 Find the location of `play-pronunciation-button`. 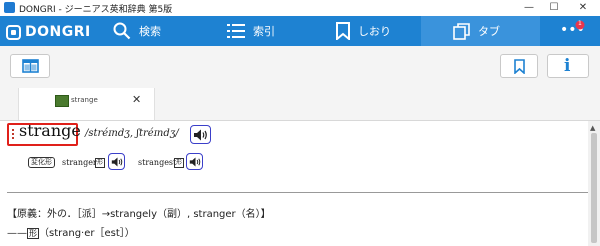

play-pronunciation-button is located at coordinates (200, 134).